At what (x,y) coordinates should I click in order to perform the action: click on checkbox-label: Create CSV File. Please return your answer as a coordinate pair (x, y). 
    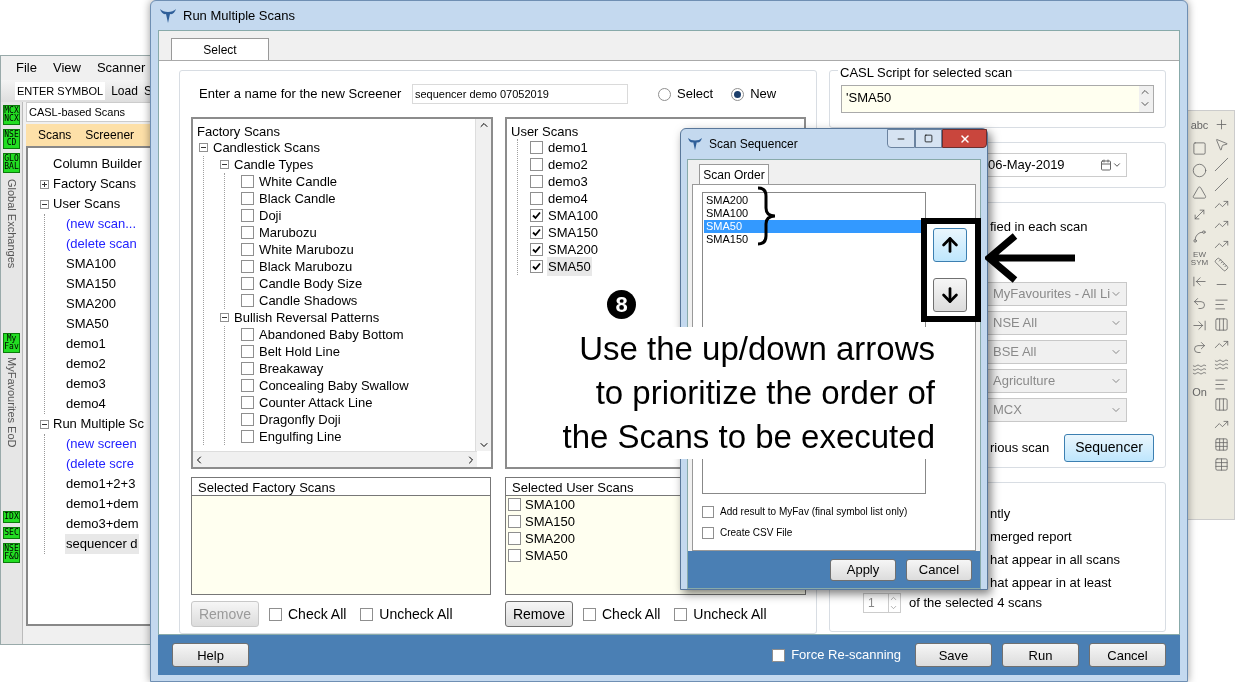
    Looking at the image, I should click on (756, 532).